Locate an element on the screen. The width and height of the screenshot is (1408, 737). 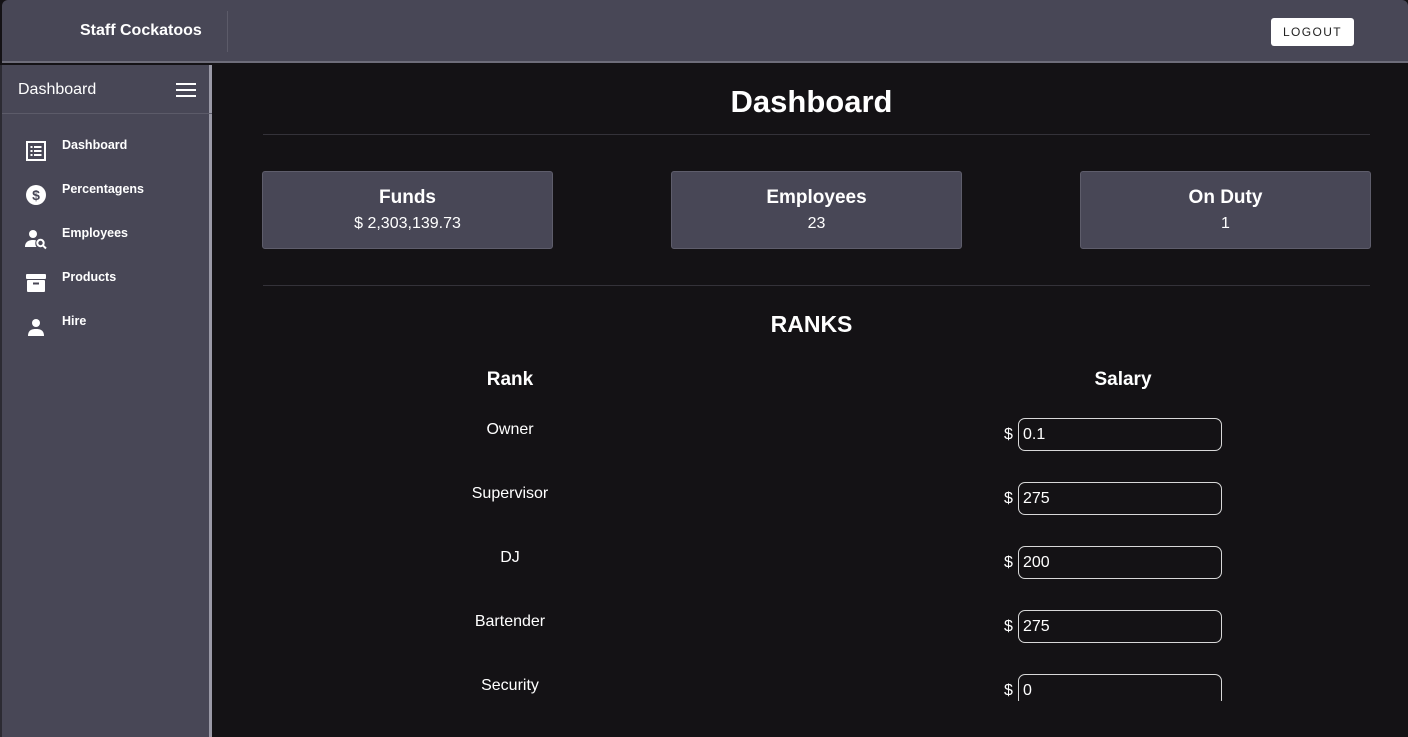
sidebar-header: Dashboard is located at coordinates (107, 89).